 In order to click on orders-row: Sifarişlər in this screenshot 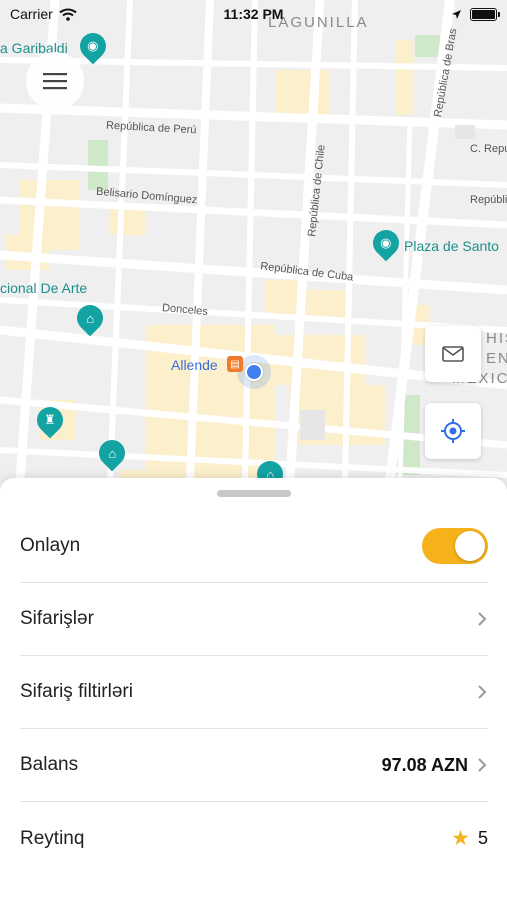, I will do `click(254, 619)`.